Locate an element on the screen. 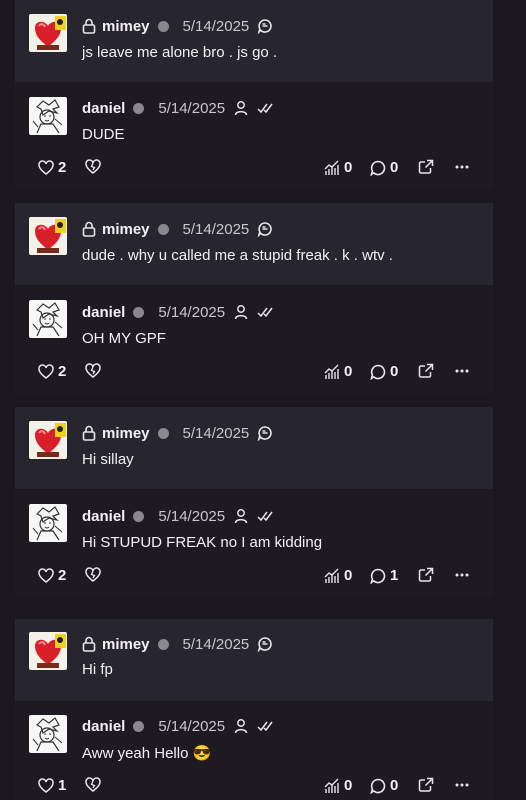 The width and height of the screenshot is (526, 800). bar-chart-icon is located at coordinates (332, 786).